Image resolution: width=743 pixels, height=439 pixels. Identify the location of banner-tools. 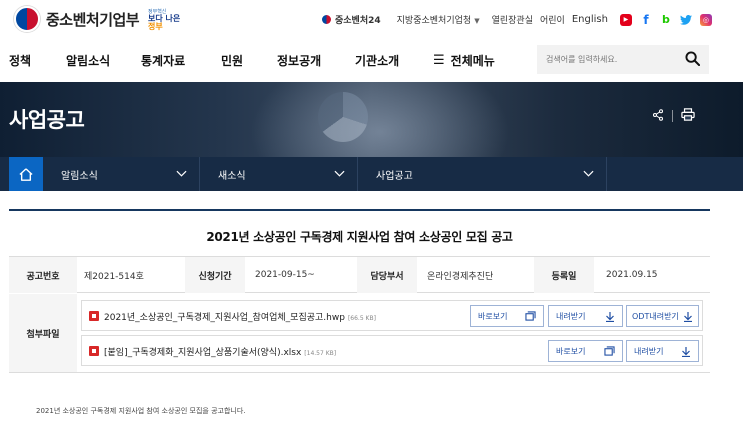
(673, 115).